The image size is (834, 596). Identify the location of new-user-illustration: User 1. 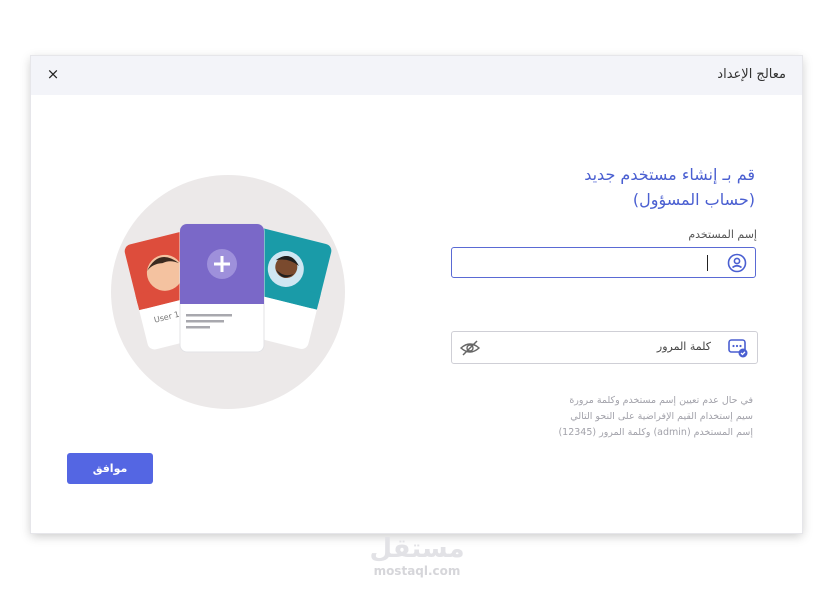
(228, 292).